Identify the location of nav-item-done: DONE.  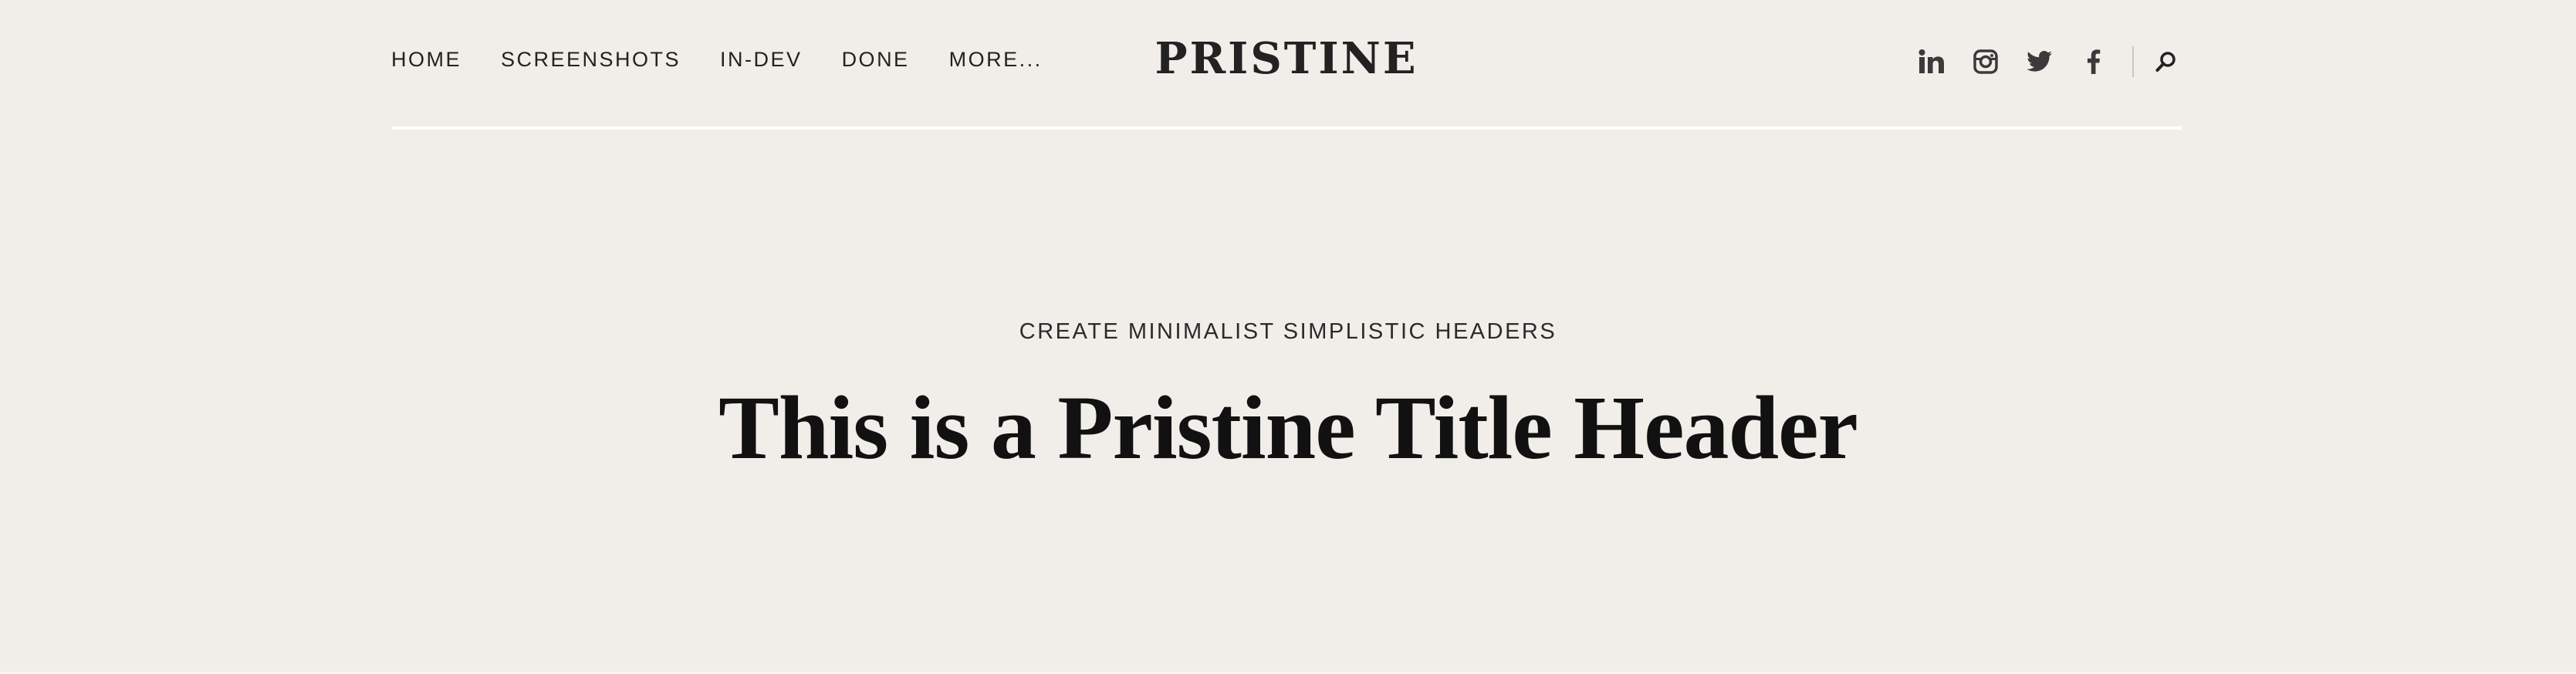
(876, 60).